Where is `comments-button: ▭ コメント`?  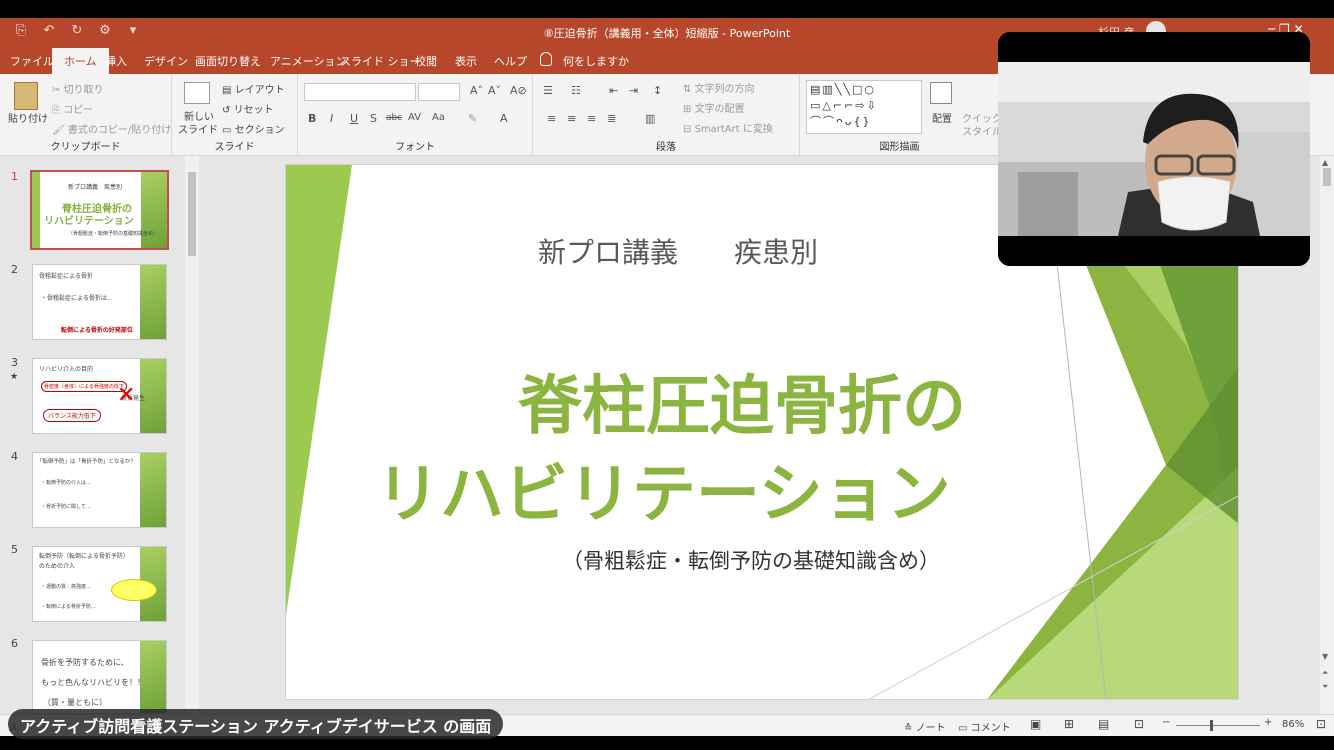
comments-button: ▭ コメント is located at coordinates (984, 726).